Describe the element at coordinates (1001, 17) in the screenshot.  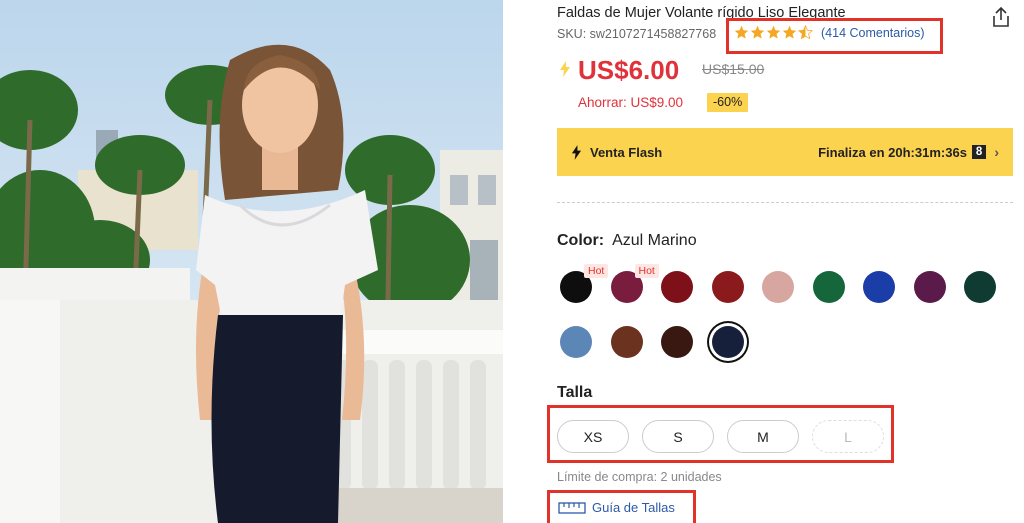
I see `share-icon` at that location.